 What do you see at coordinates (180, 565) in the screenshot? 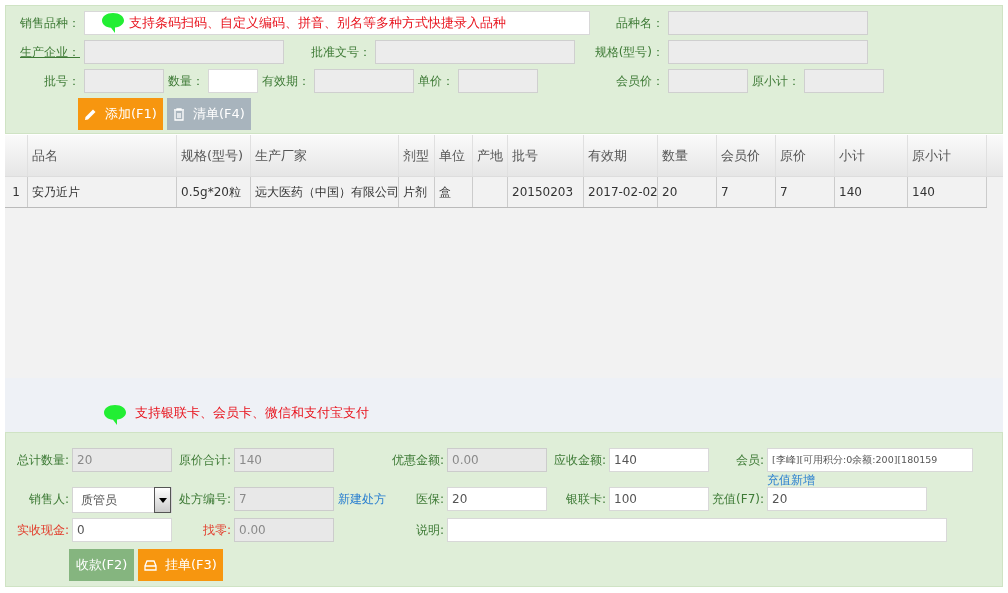
I see `action-button: 挂单(F3)` at bounding box center [180, 565].